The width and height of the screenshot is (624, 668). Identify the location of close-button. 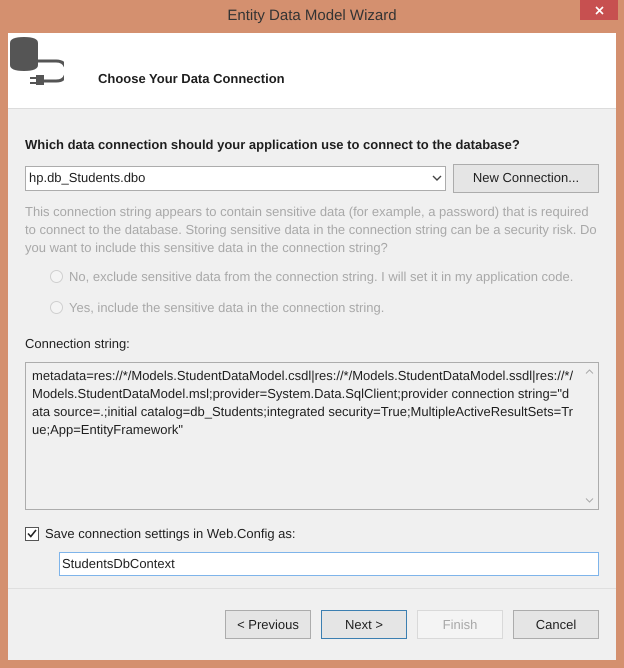
(599, 10).